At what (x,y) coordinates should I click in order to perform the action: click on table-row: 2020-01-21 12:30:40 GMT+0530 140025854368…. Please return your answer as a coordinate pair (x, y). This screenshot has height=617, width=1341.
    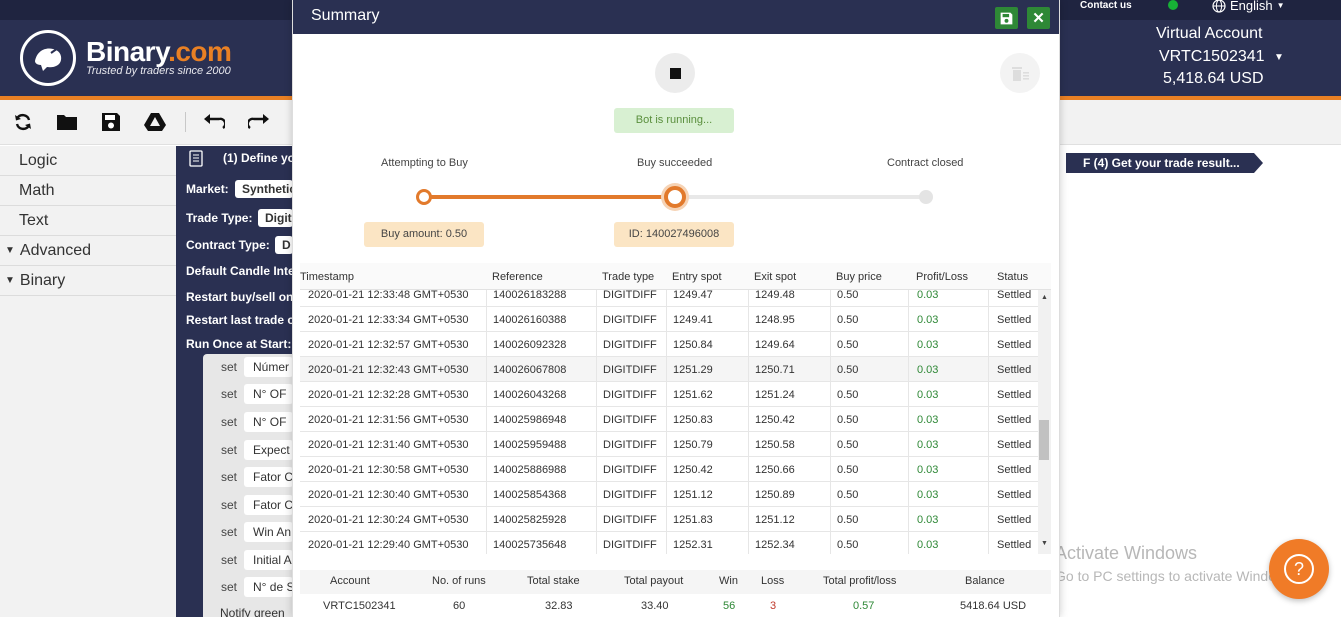
    Looking at the image, I should click on (672, 494).